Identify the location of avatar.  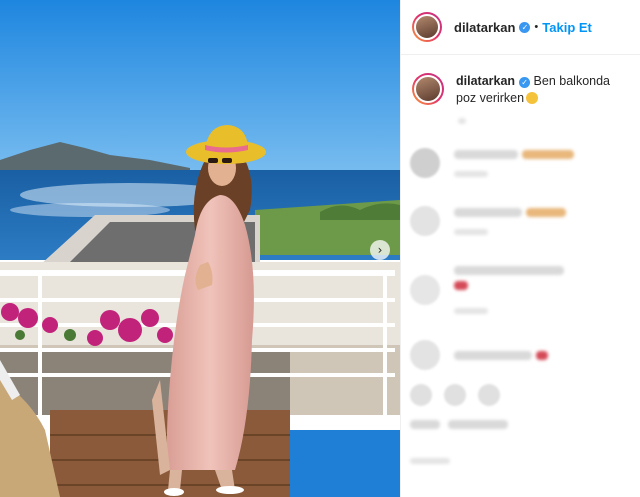
(427, 27).